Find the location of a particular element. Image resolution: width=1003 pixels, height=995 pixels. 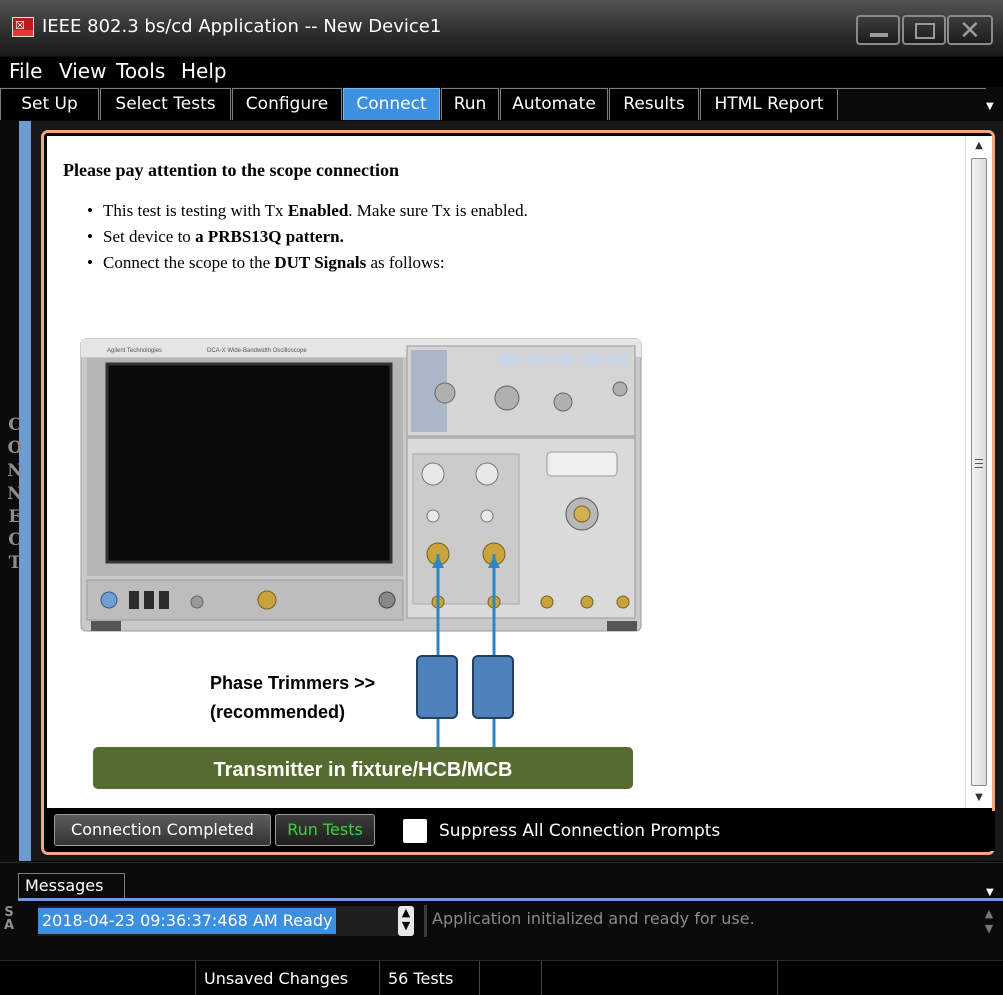

status-bar: Unsaved Changes 56 Tests is located at coordinates (501, 977).